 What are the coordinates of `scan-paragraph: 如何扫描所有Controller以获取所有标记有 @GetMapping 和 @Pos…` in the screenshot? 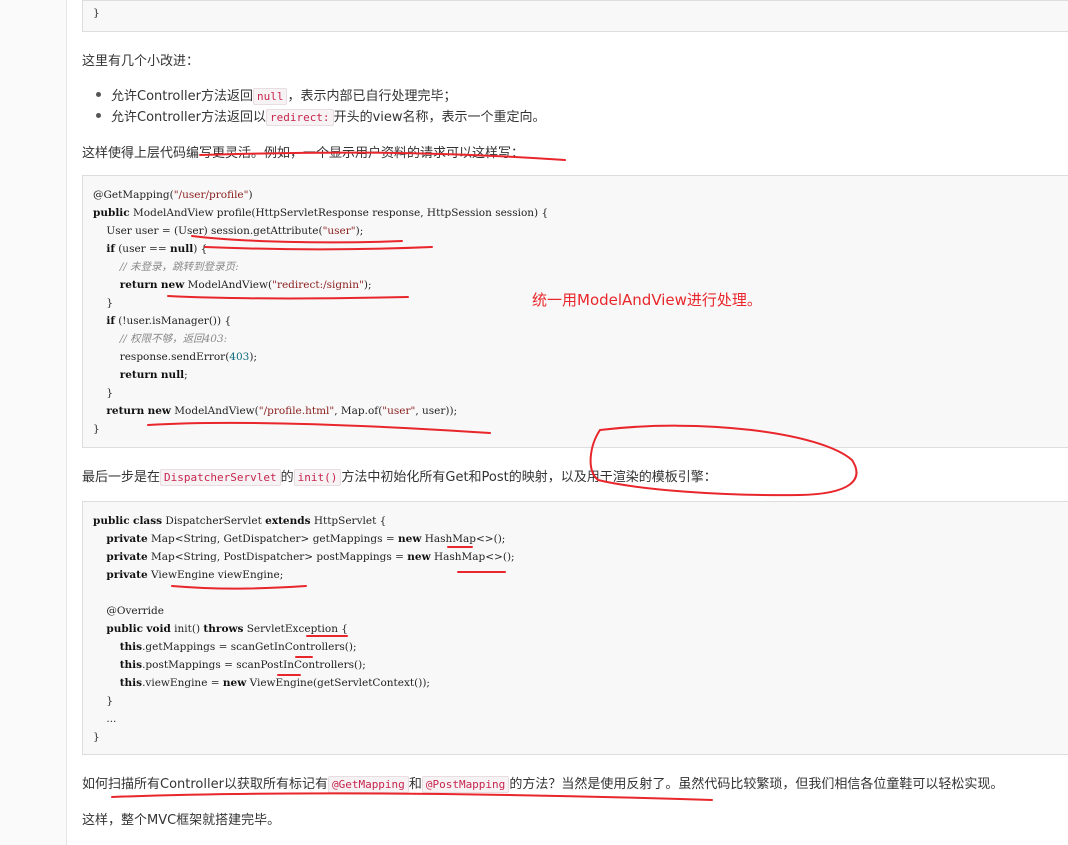 It's located at (543, 783).